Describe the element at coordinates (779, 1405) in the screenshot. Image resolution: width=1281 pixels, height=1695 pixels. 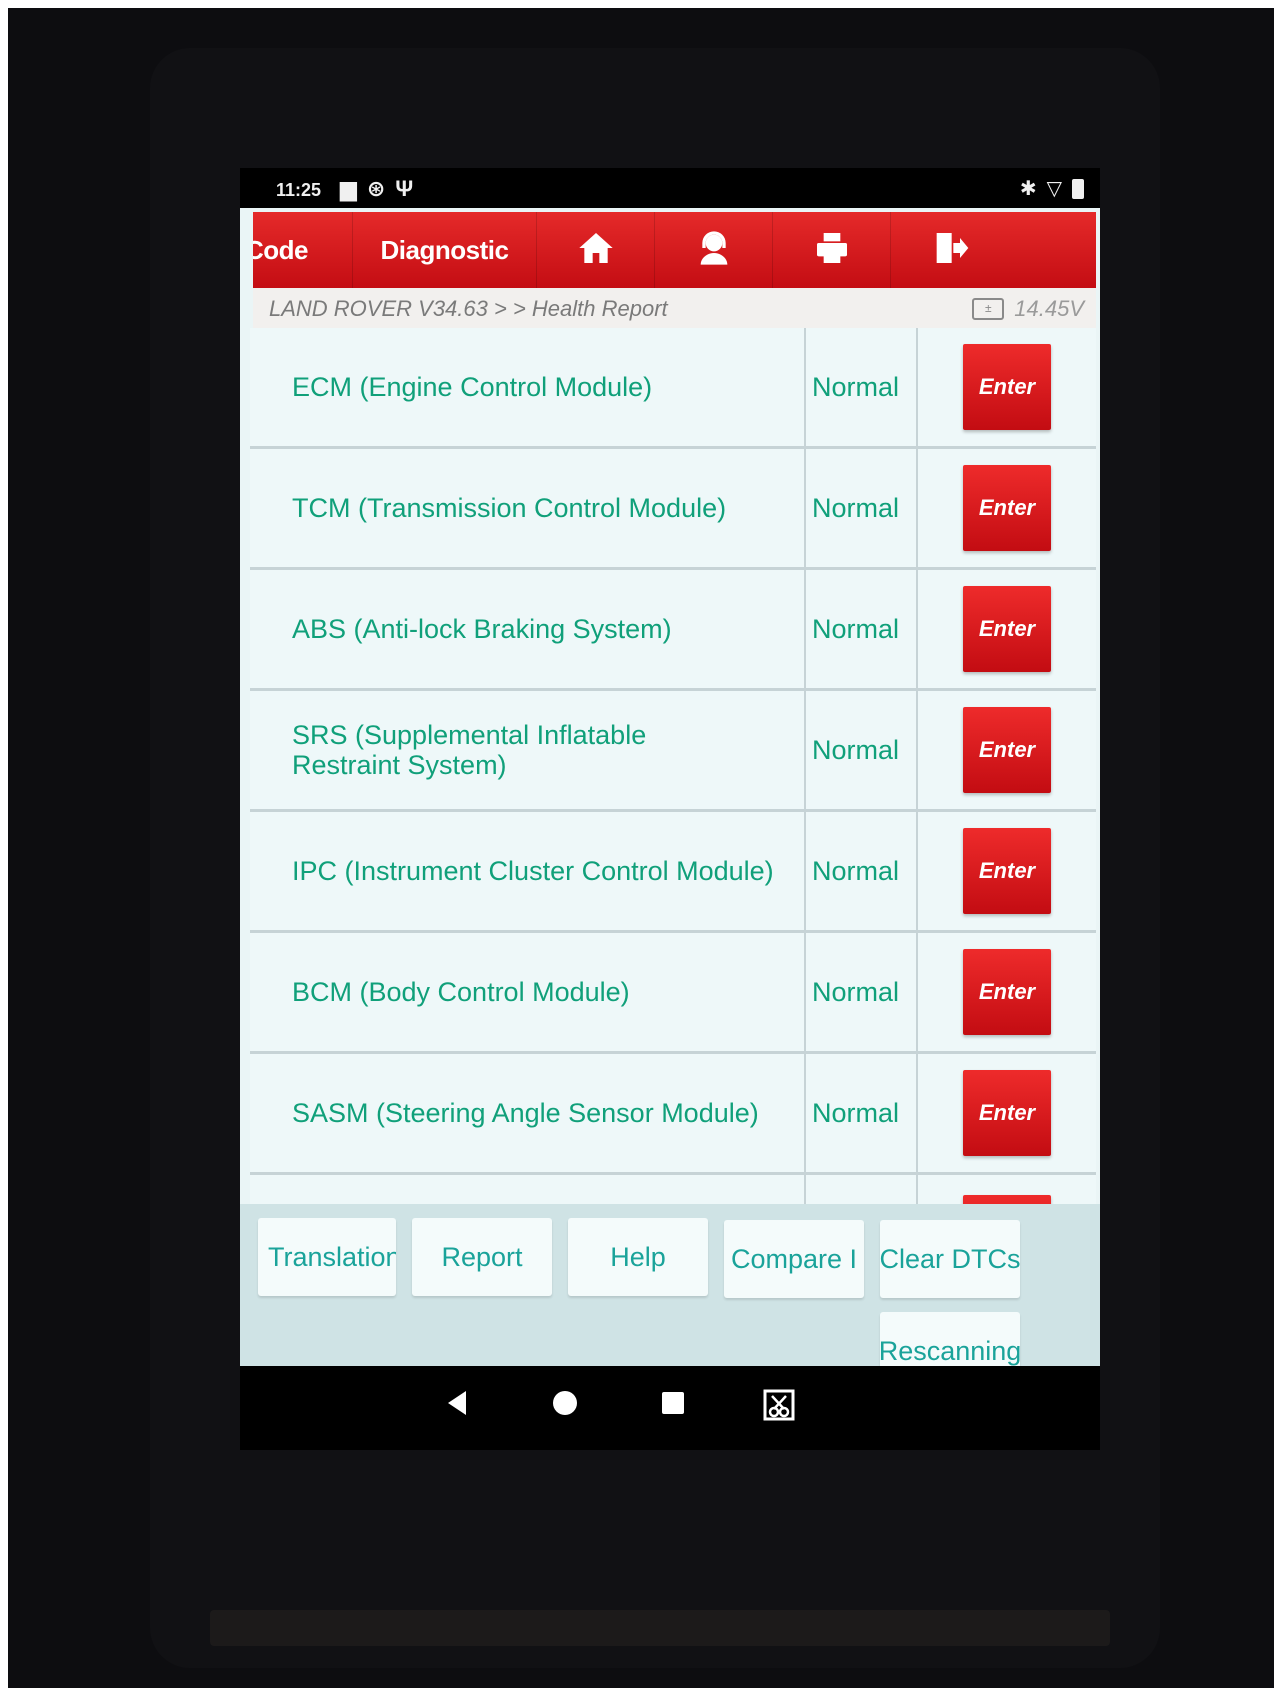
I see `screenshot-icon` at that location.